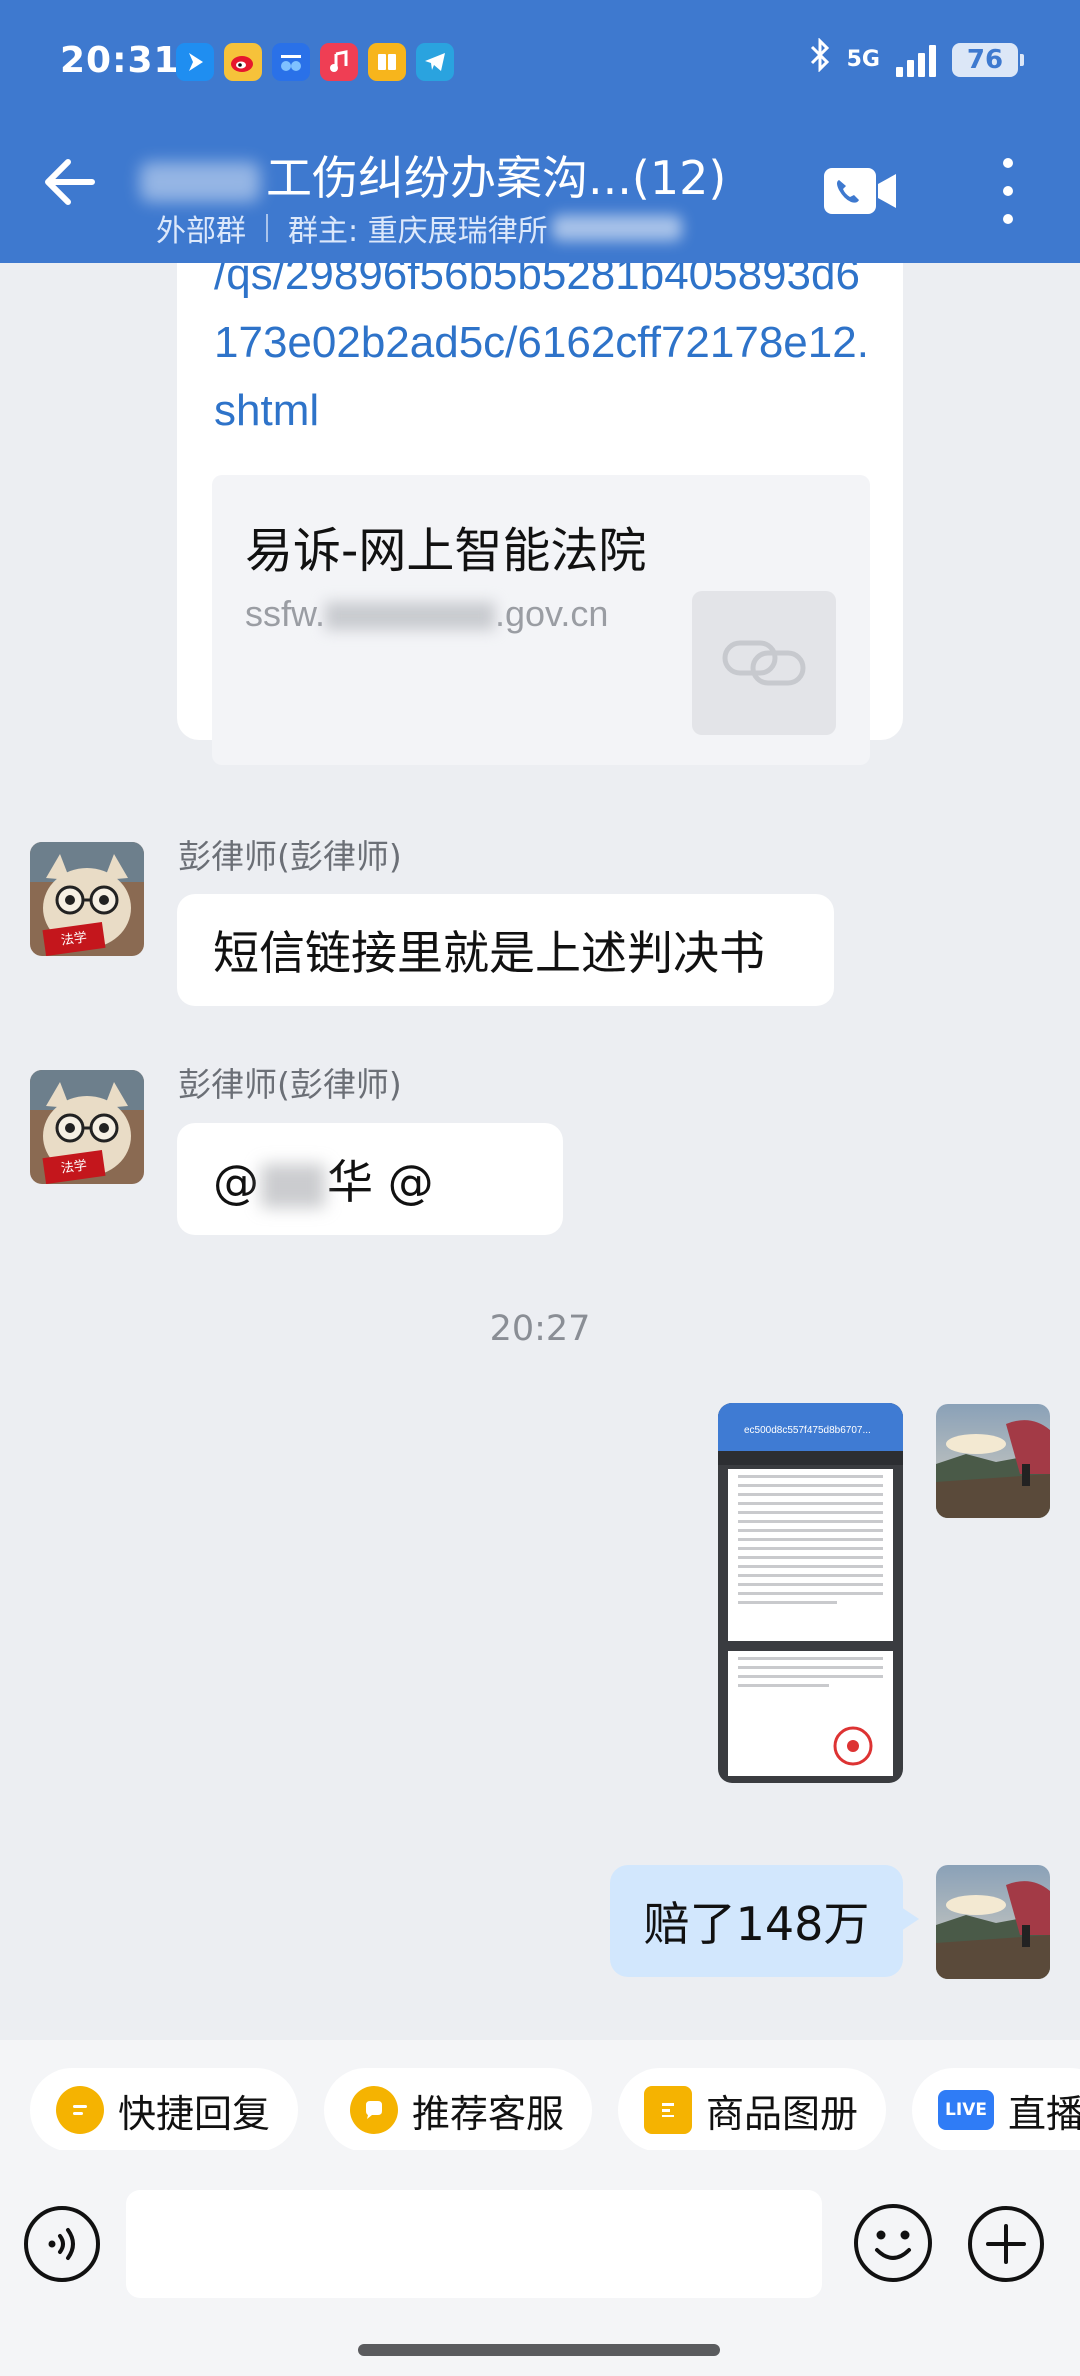  Describe the element at coordinates (403, 1182) in the screenshot. I see `mention-trailing: @` at that location.